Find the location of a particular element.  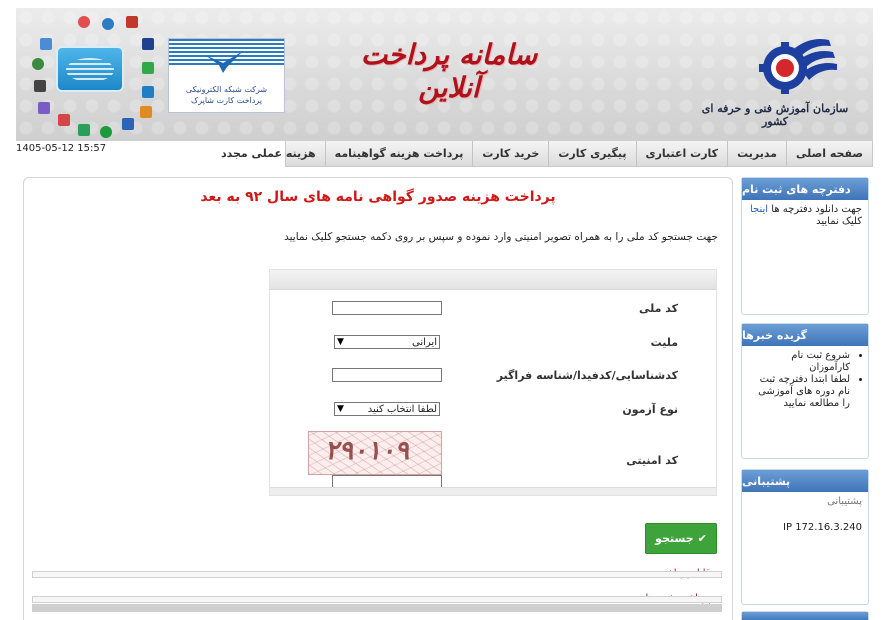

sidebar-support-box: پشتیبانی پشتیبانی IP 172.16.3.240 is located at coordinates (805, 537).